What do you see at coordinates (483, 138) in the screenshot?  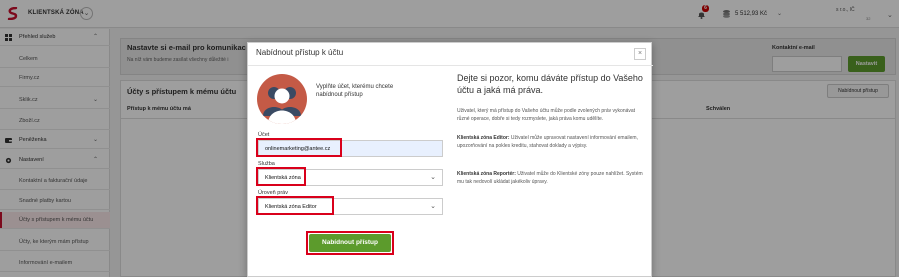 I see `editor-role-label: Klientská zóna Editor:` at bounding box center [483, 138].